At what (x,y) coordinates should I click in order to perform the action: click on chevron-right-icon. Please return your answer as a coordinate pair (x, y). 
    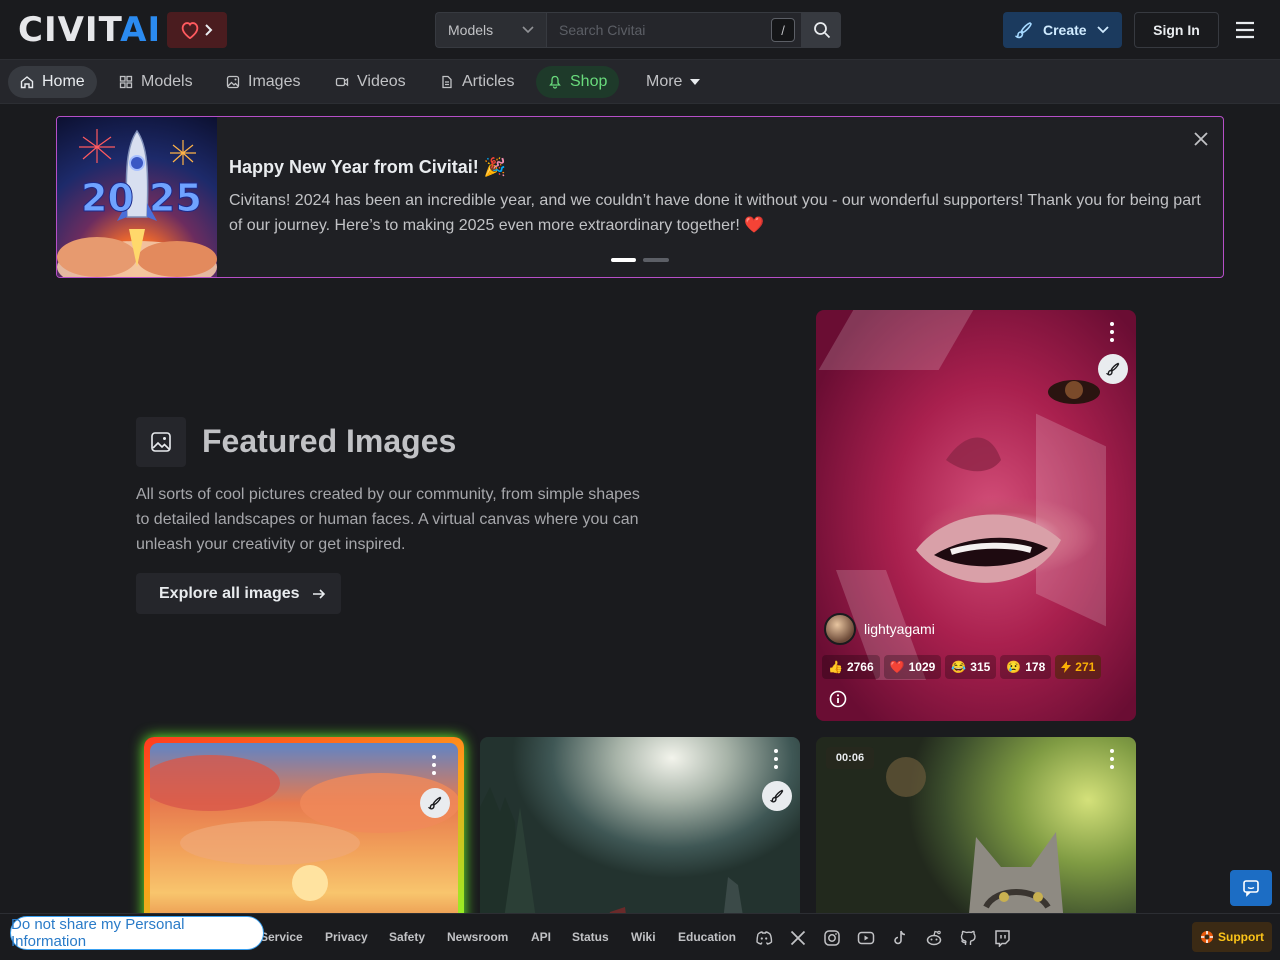
    Looking at the image, I should click on (209, 30).